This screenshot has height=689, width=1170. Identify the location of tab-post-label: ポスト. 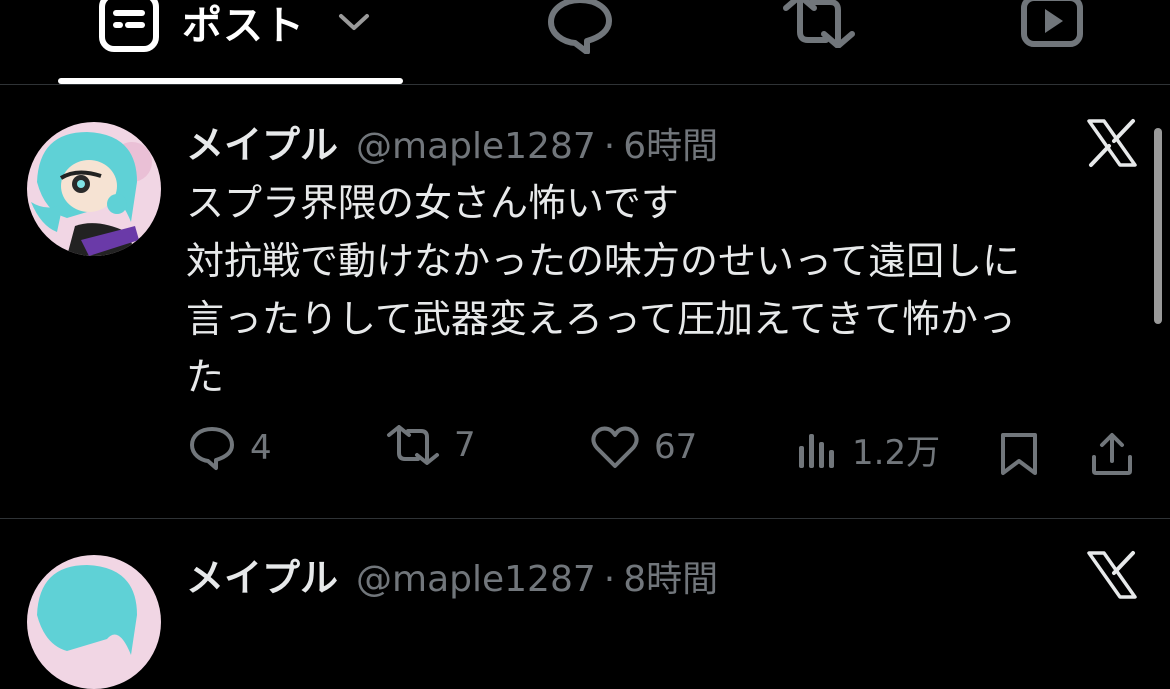
(243, 26).